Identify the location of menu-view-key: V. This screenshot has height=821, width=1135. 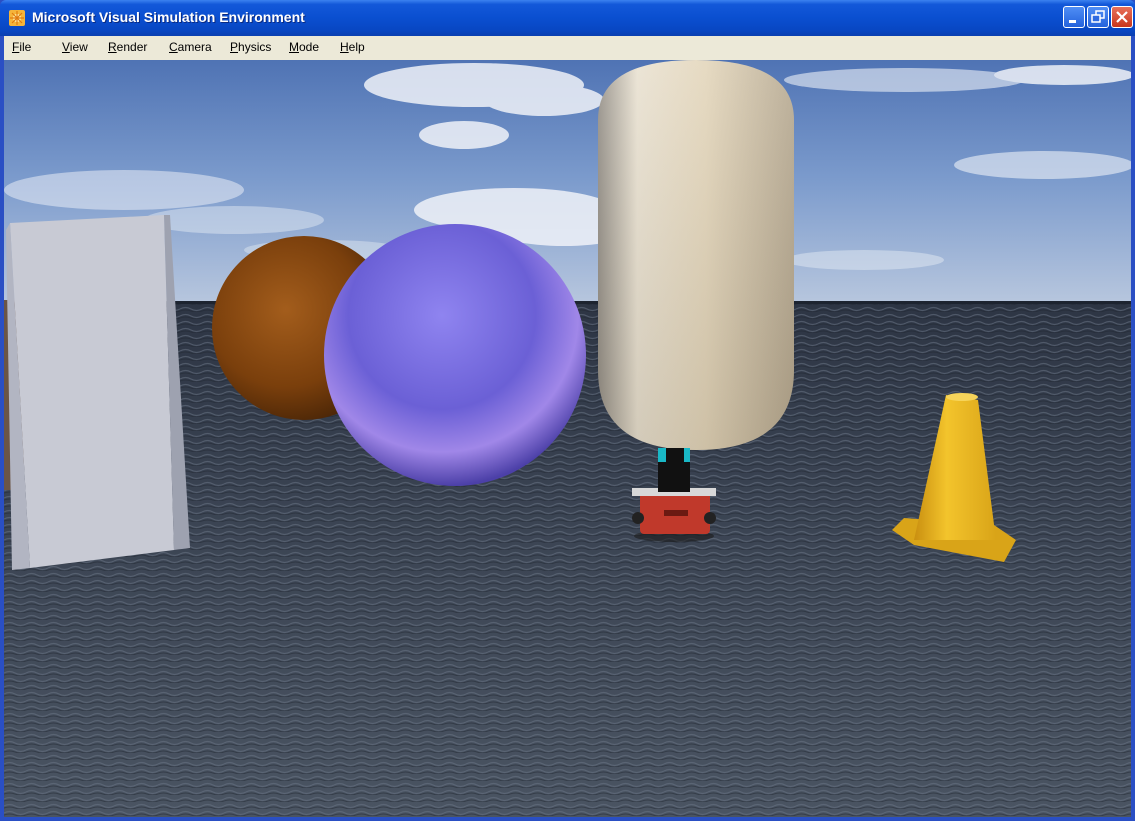
(66, 47).